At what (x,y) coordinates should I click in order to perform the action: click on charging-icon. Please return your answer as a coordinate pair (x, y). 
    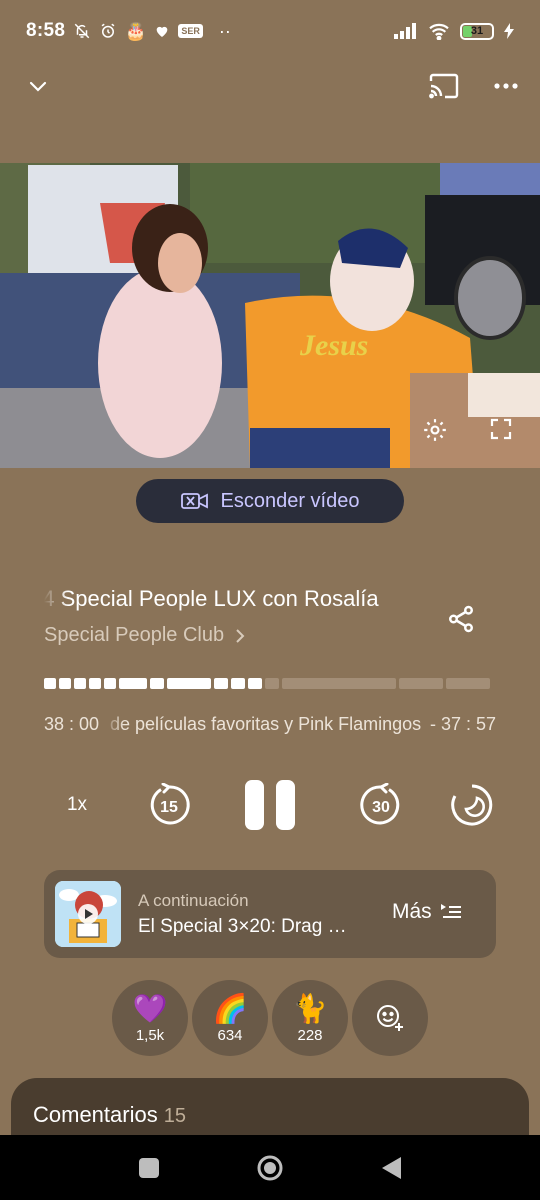
    Looking at the image, I should click on (509, 31).